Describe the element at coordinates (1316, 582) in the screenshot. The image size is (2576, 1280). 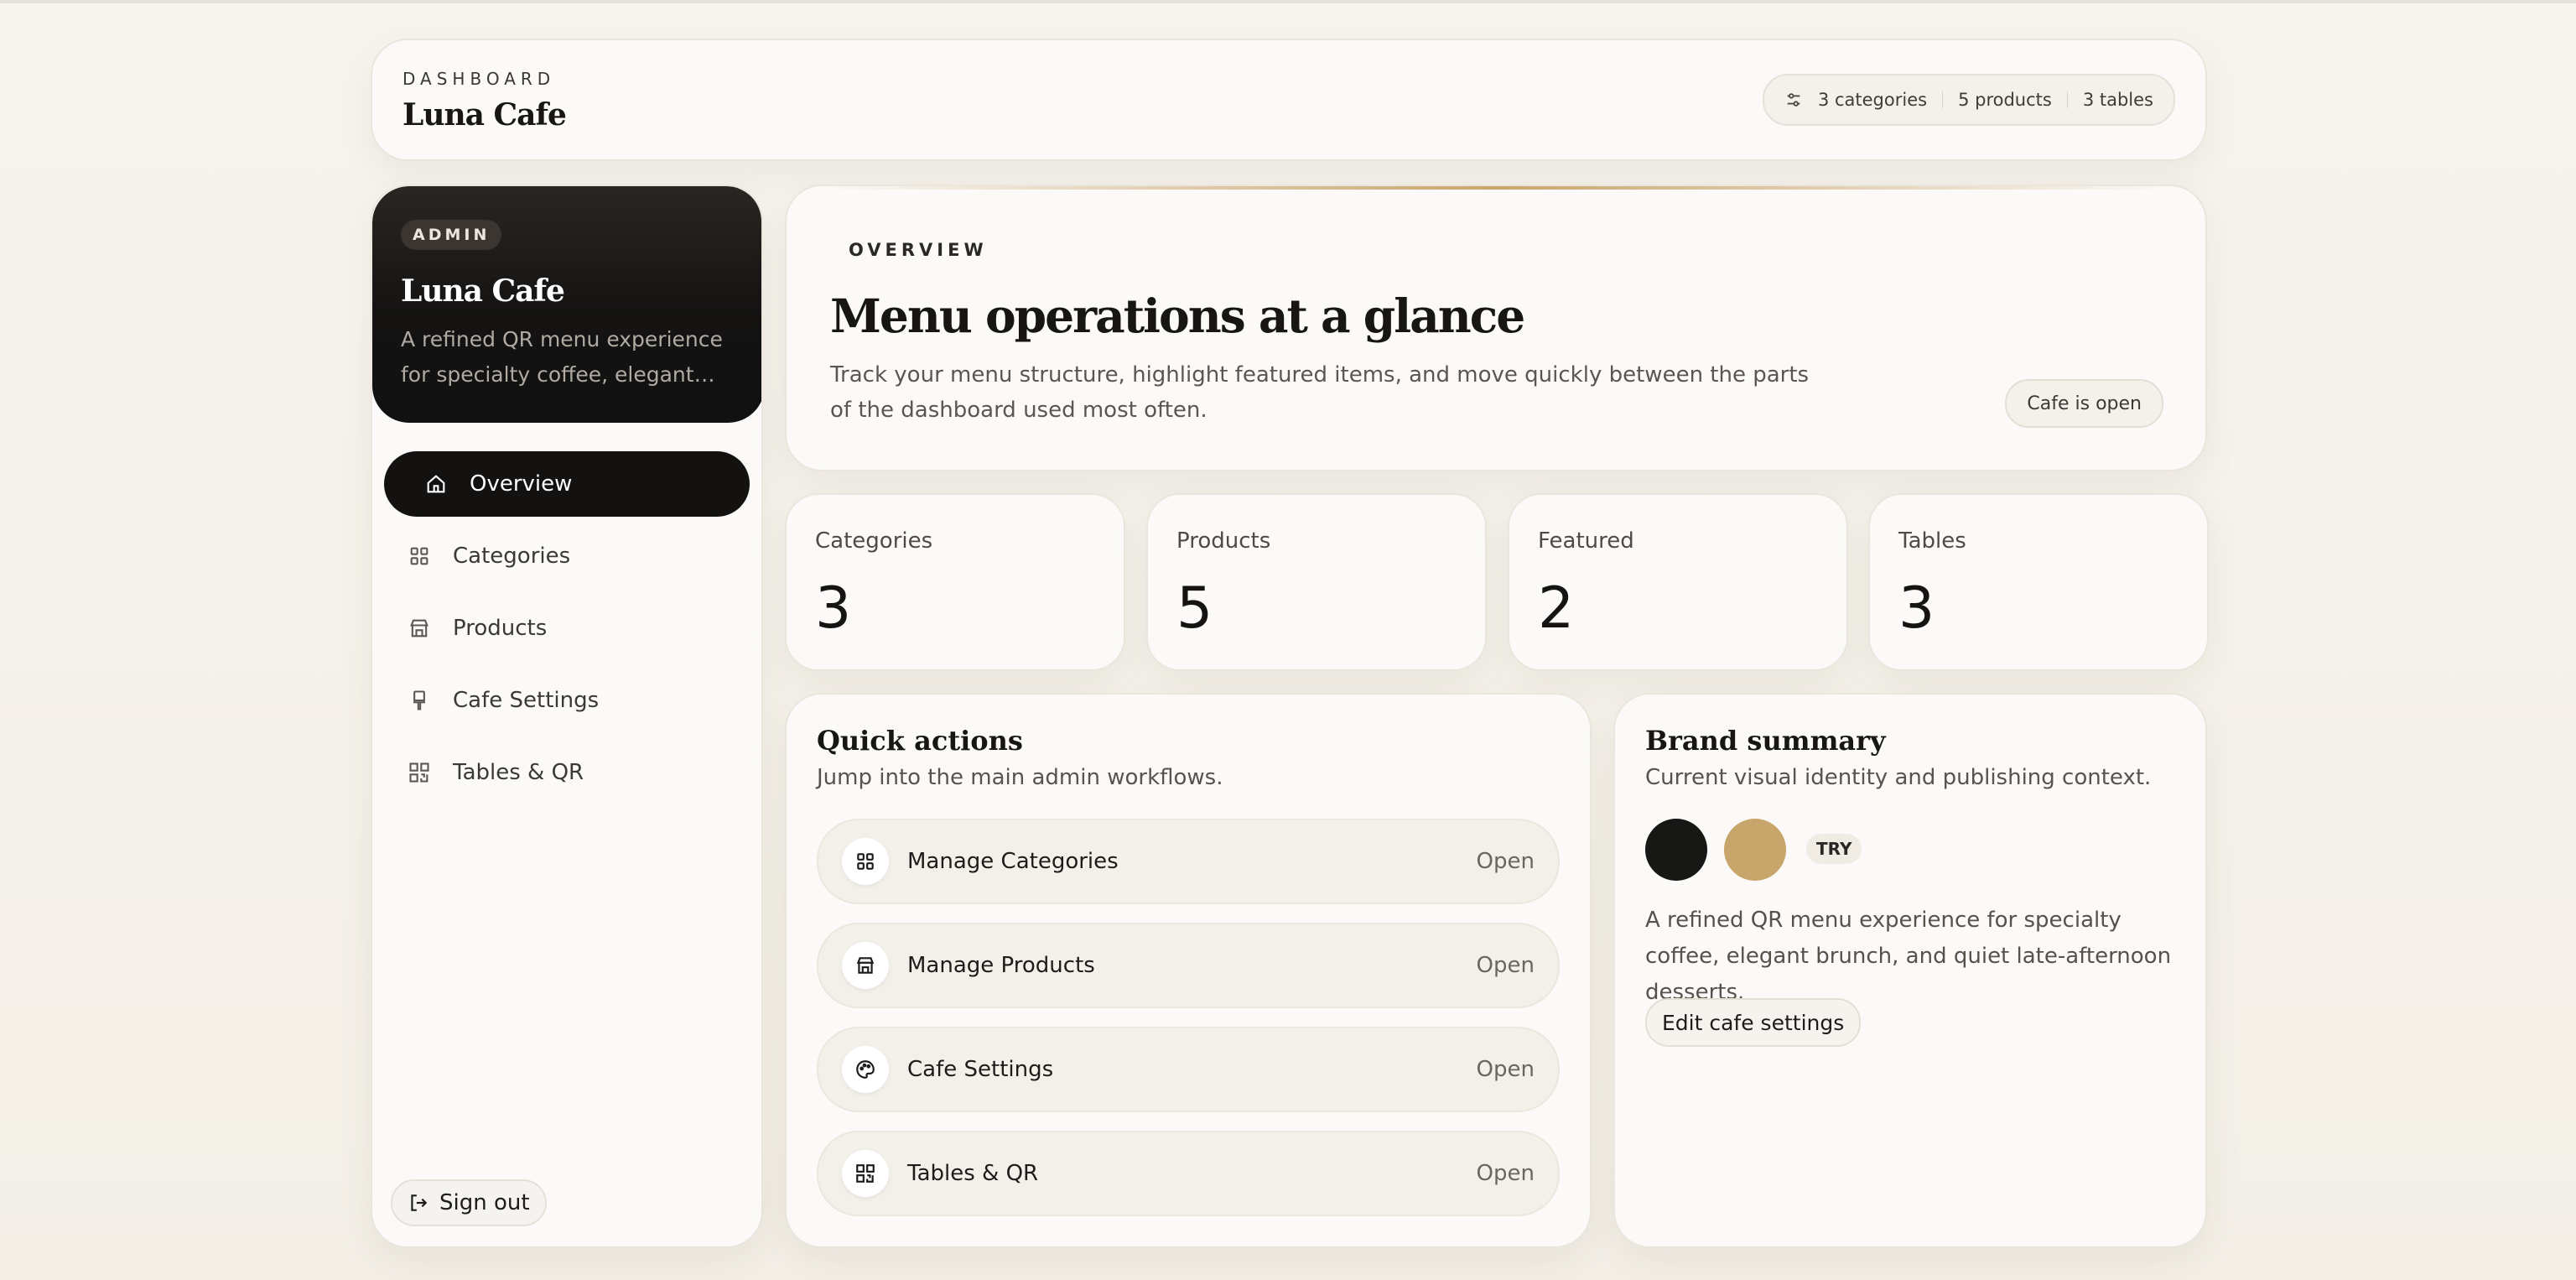
I see `stat-card-products: Products 5` at that location.